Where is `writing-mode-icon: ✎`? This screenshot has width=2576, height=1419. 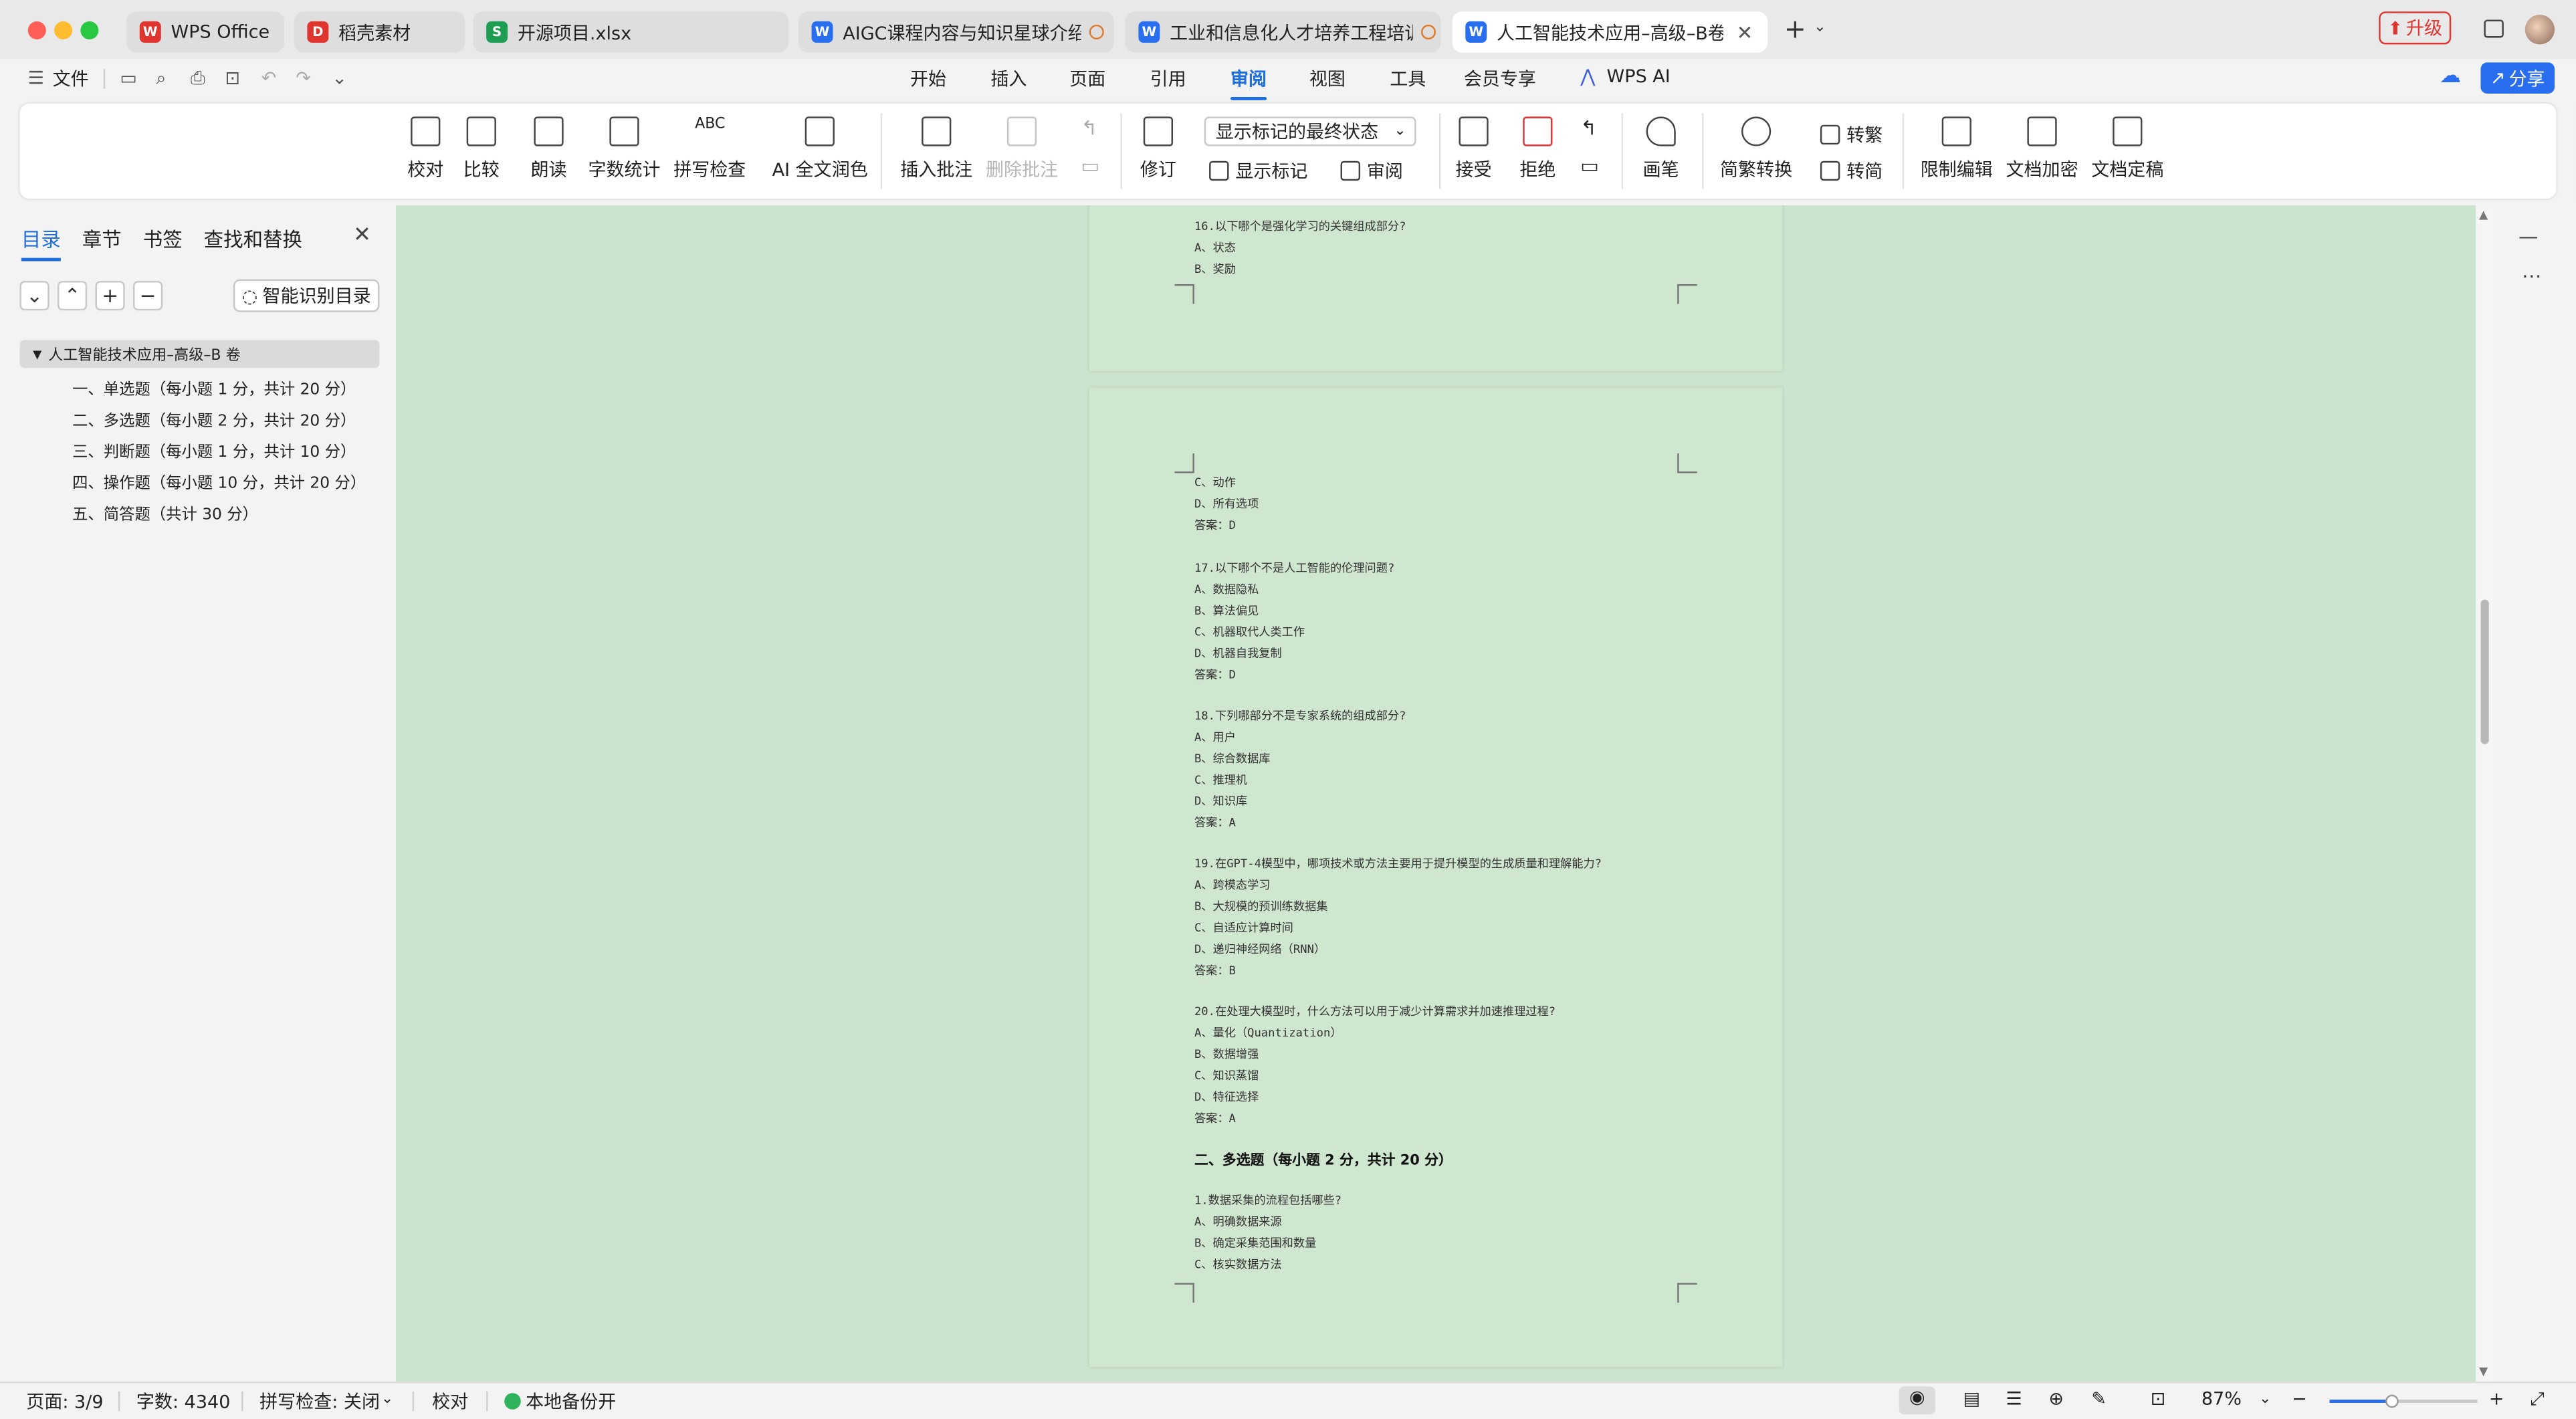
writing-mode-icon: ✎ is located at coordinates (2099, 1399).